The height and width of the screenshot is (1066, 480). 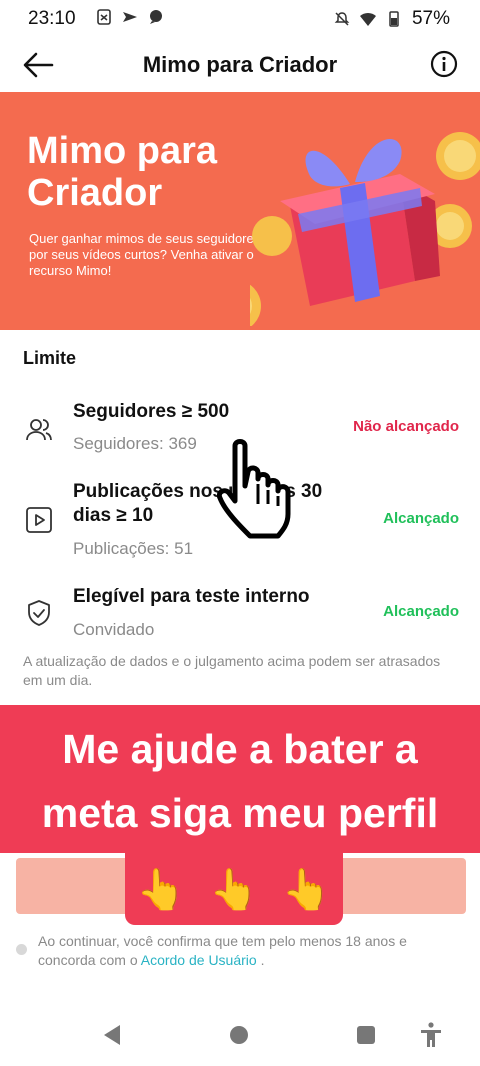 What do you see at coordinates (39, 520) in the screenshot?
I see `video-icon` at bounding box center [39, 520].